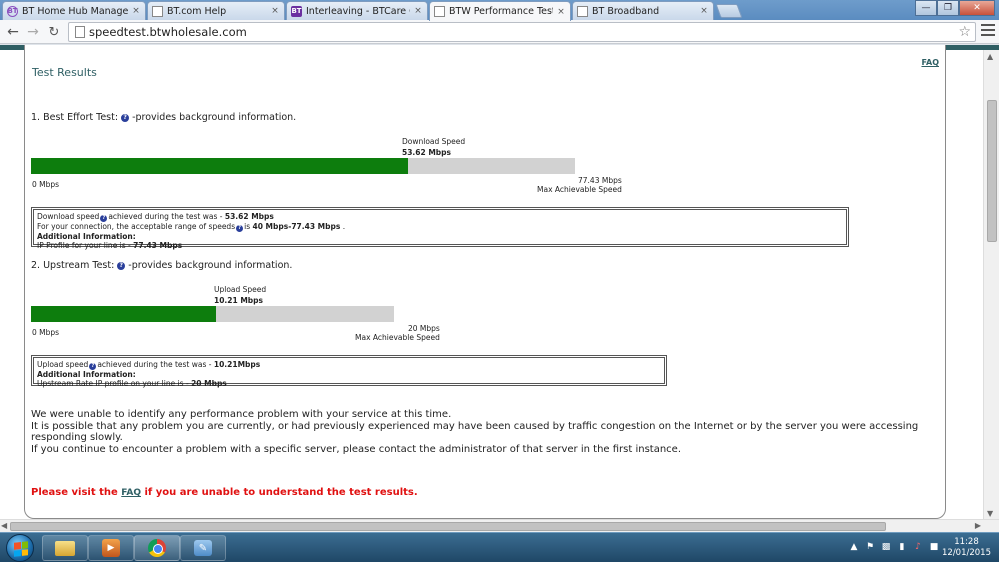 This screenshot has height=562, width=999. What do you see at coordinates (296, 11) in the screenshot?
I see `bt-logo-icon: BT` at bounding box center [296, 11].